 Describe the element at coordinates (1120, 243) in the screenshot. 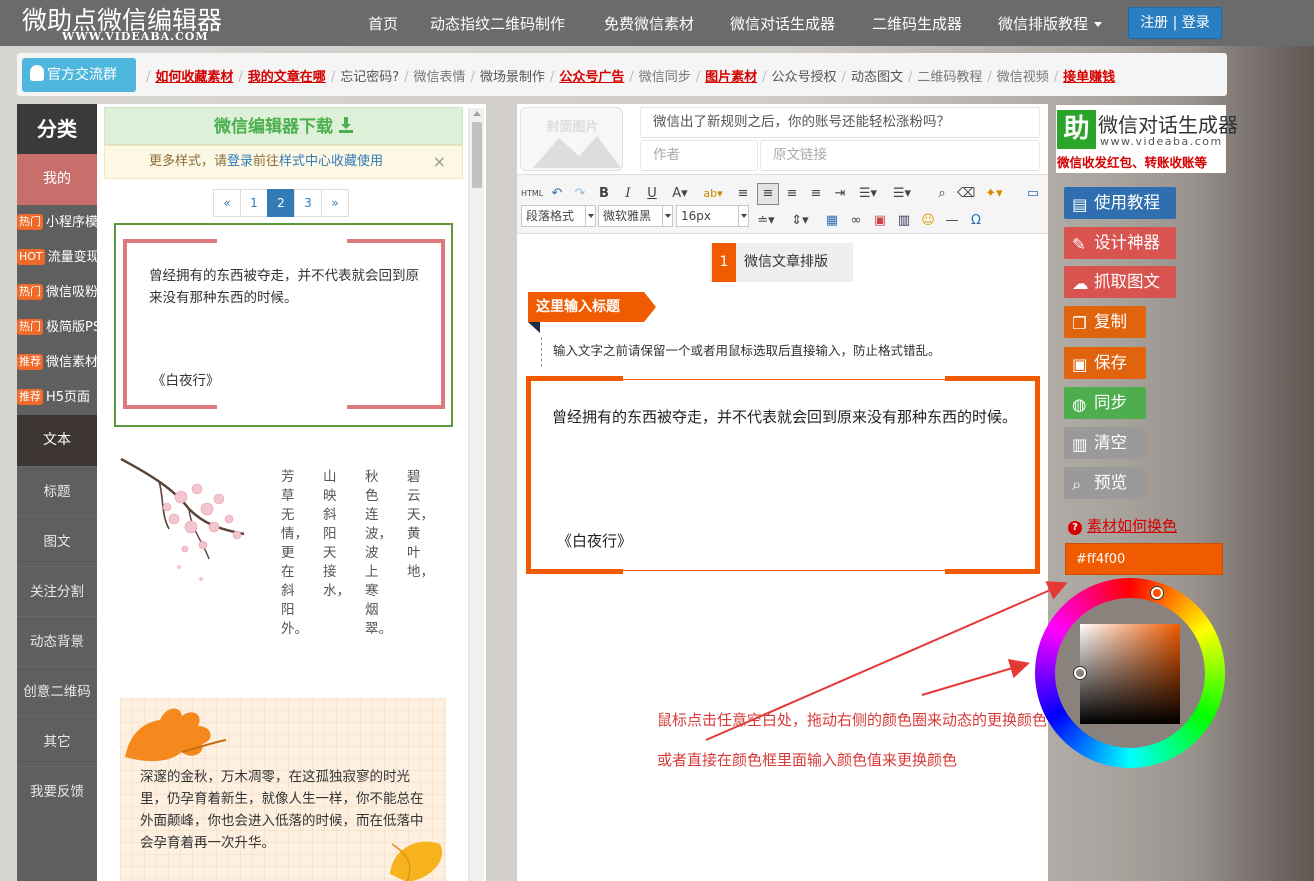

I see `action-button-2: ✎ 设计神器` at that location.